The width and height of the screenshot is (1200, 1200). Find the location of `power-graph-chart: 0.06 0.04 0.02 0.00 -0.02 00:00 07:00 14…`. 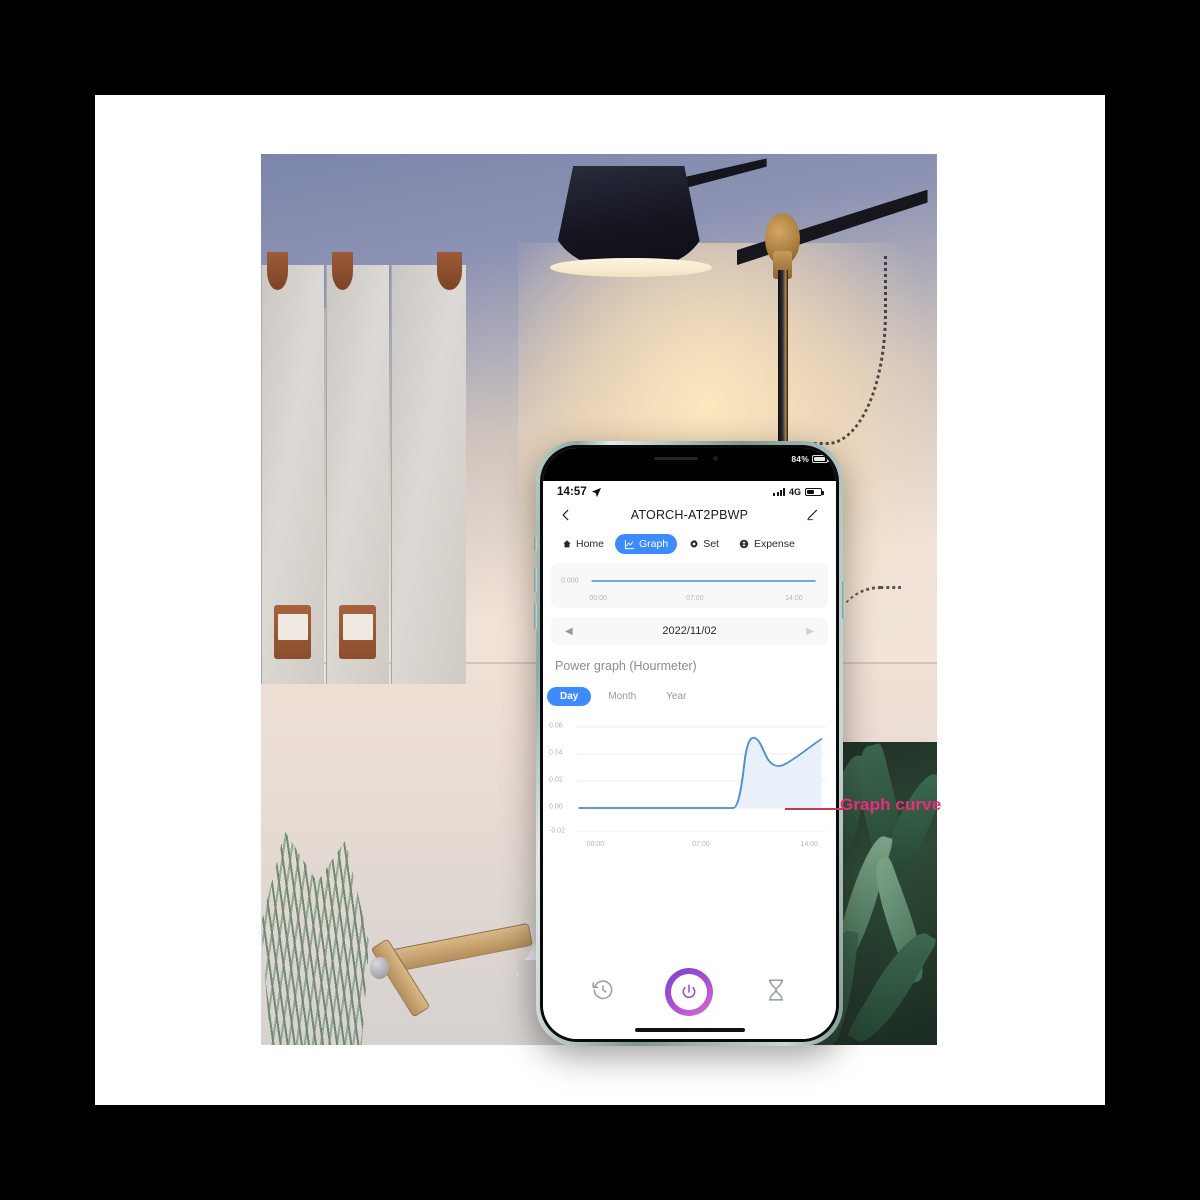

power-graph-chart: 0.06 0.04 0.02 0.00 -0.02 00:00 07:00 14… is located at coordinates (689, 783).